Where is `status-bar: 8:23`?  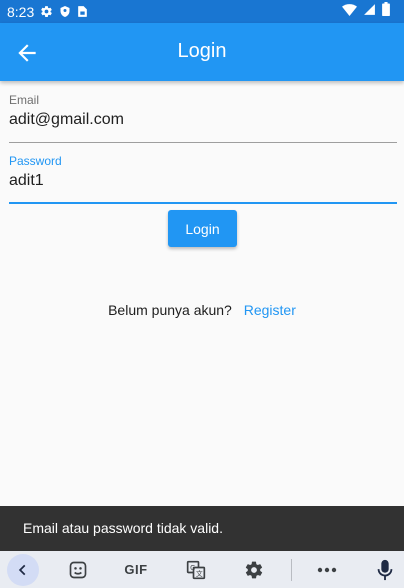
status-bar: 8:23 is located at coordinates (202, 11).